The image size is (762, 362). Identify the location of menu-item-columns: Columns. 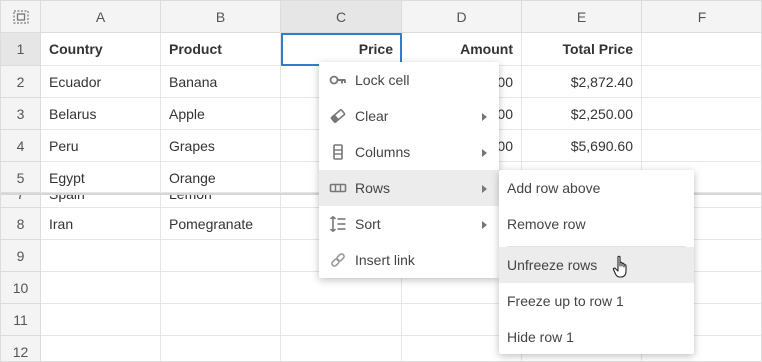
(409, 152).